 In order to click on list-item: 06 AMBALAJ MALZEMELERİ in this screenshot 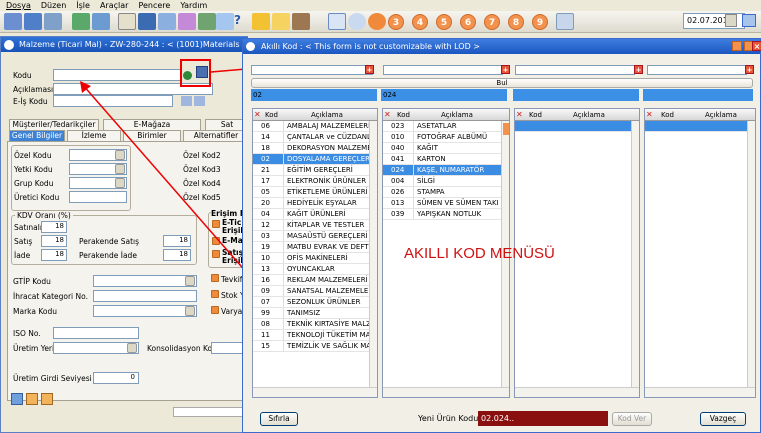, I will do `click(311, 126)`.